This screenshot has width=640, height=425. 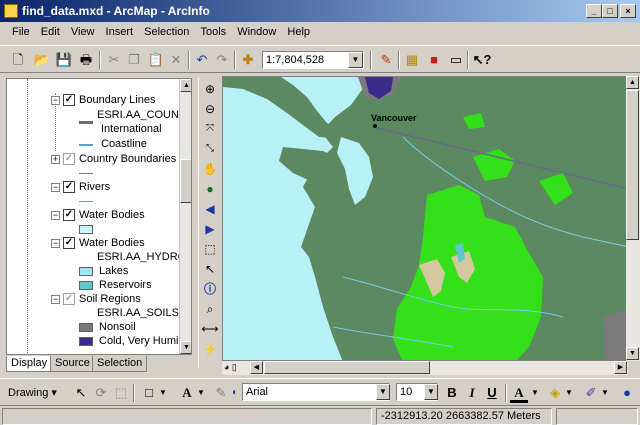 I want to click on boundary-lines-checkbox: ✓, so click(x=69, y=100).